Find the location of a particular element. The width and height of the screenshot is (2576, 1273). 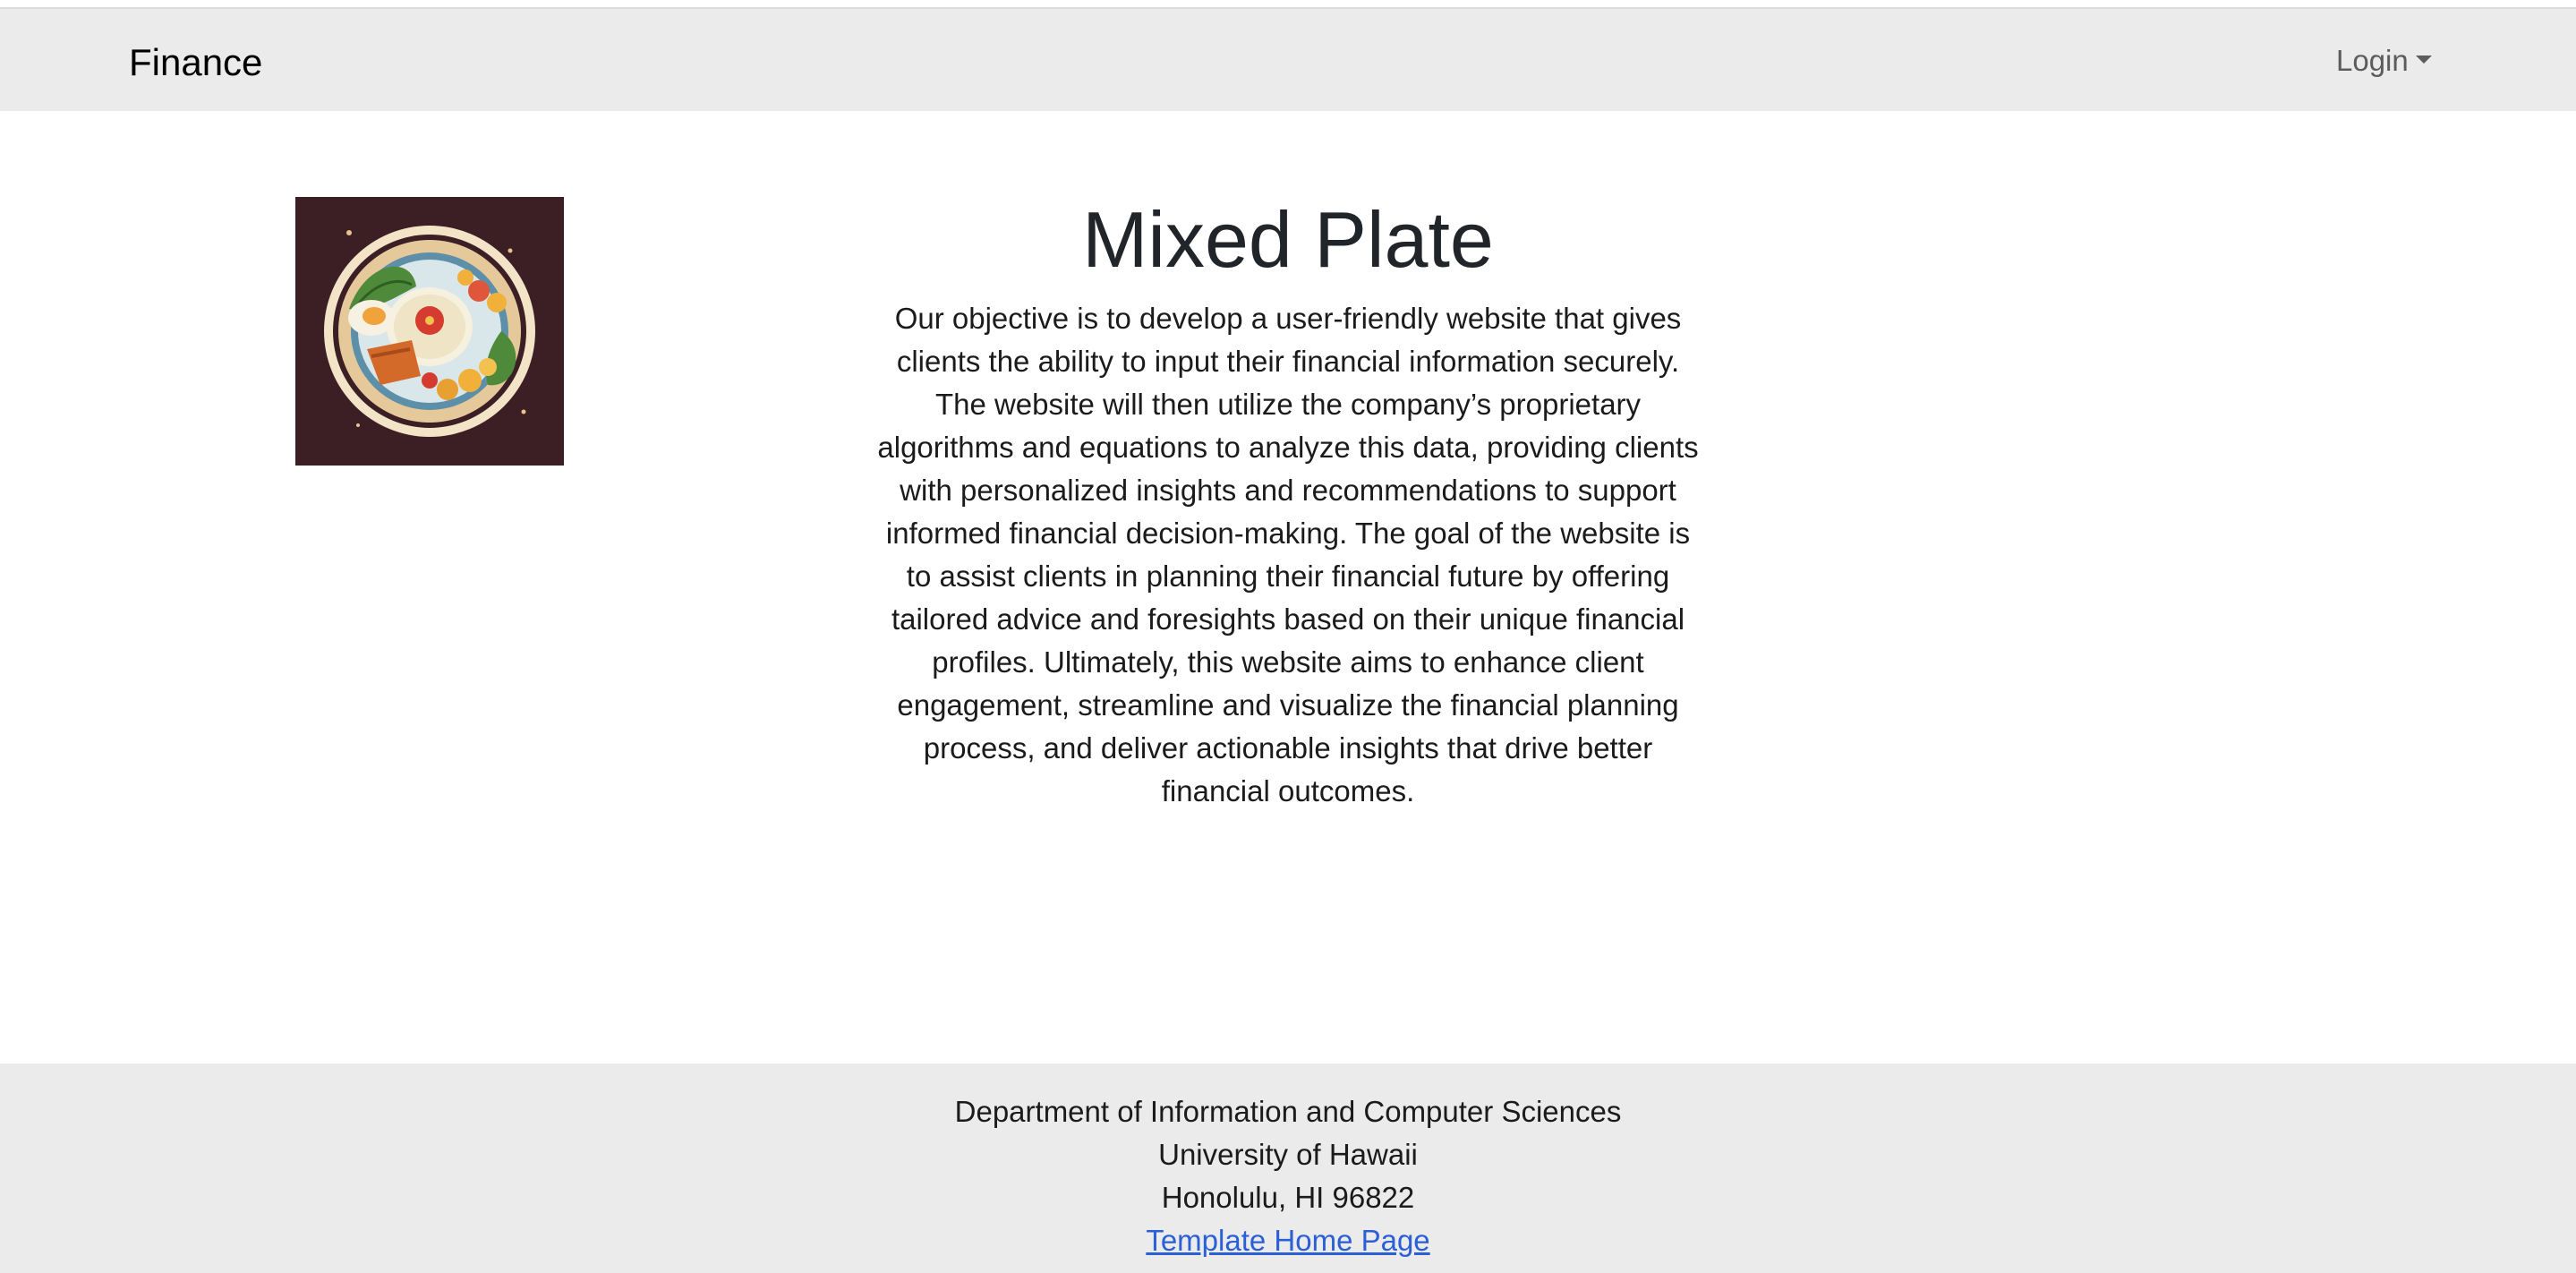

login-dropdown: Login is located at coordinates (2384, 61).